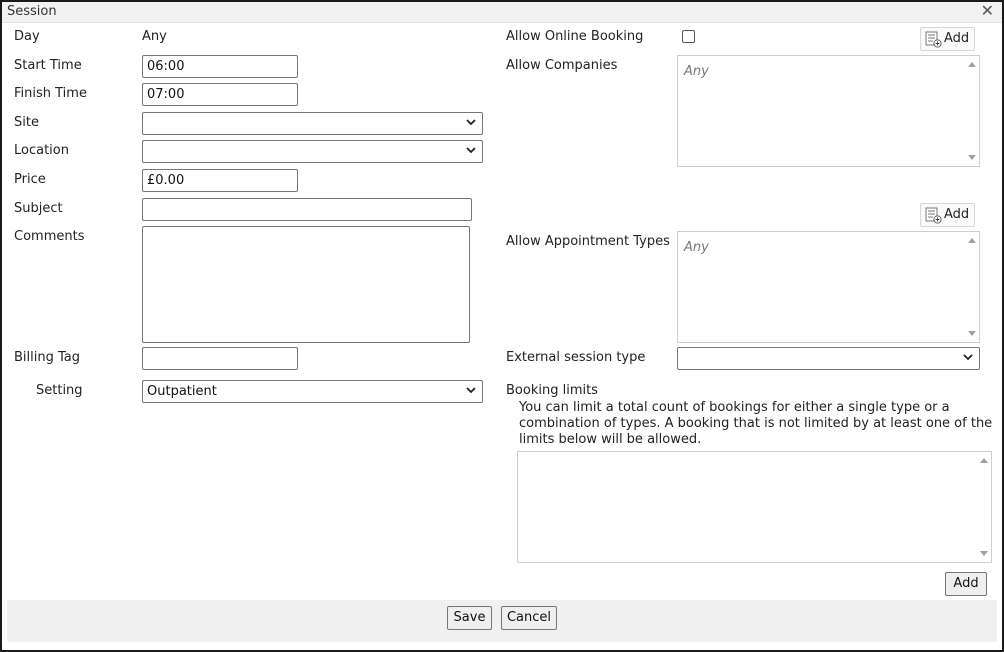 The height and width of the screenshot is (652, 1004). Describe the element at coordinates (576, 357) in the screenshot. I see `external-session-type-label: External session type` at that location.